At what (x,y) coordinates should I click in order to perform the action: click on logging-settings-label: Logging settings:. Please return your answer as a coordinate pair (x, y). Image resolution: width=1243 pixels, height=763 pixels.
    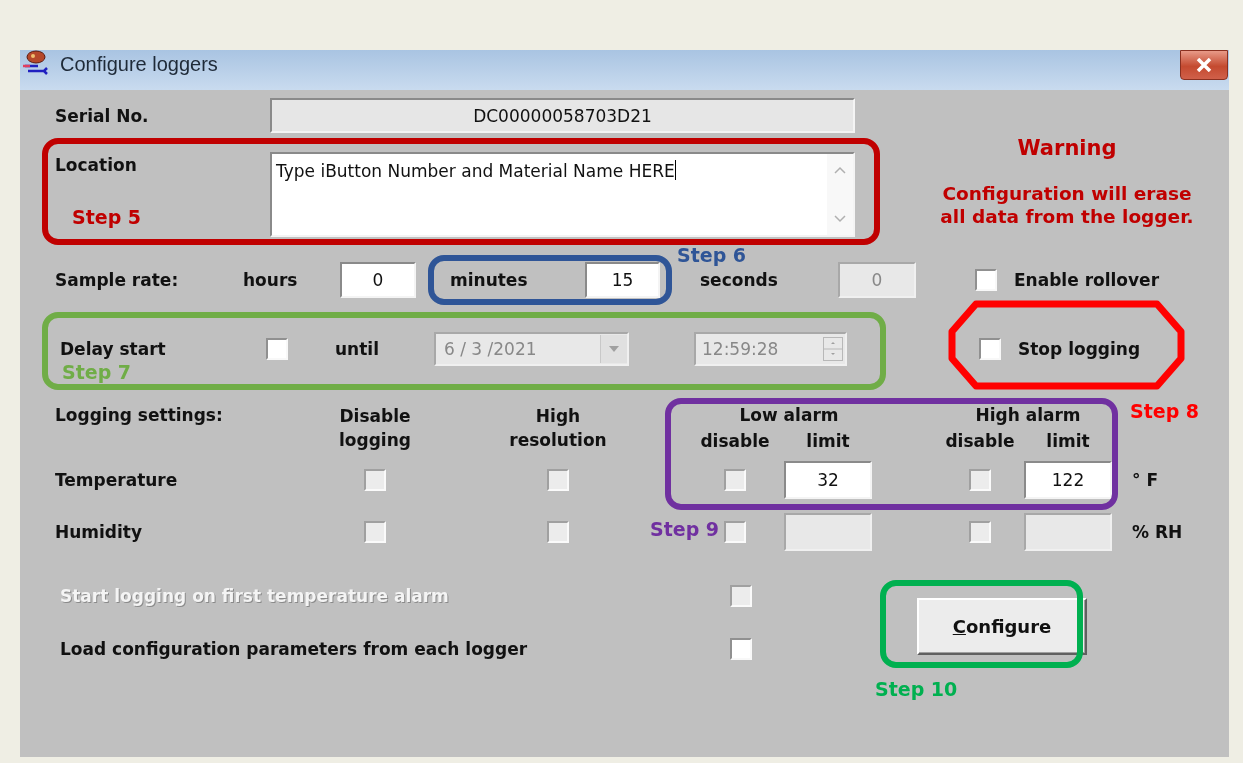
    Looking at the image, I should click on (139, 414).